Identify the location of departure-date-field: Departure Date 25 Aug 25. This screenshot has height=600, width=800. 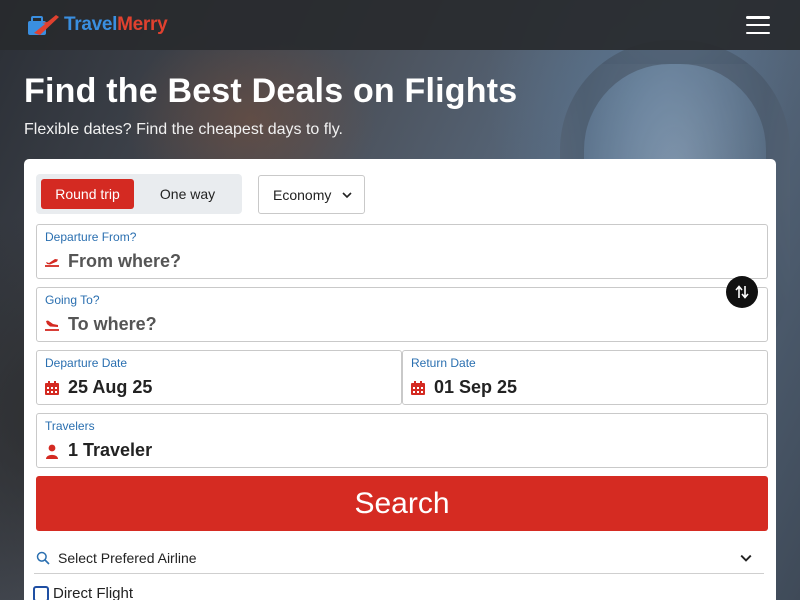
(219, 377).